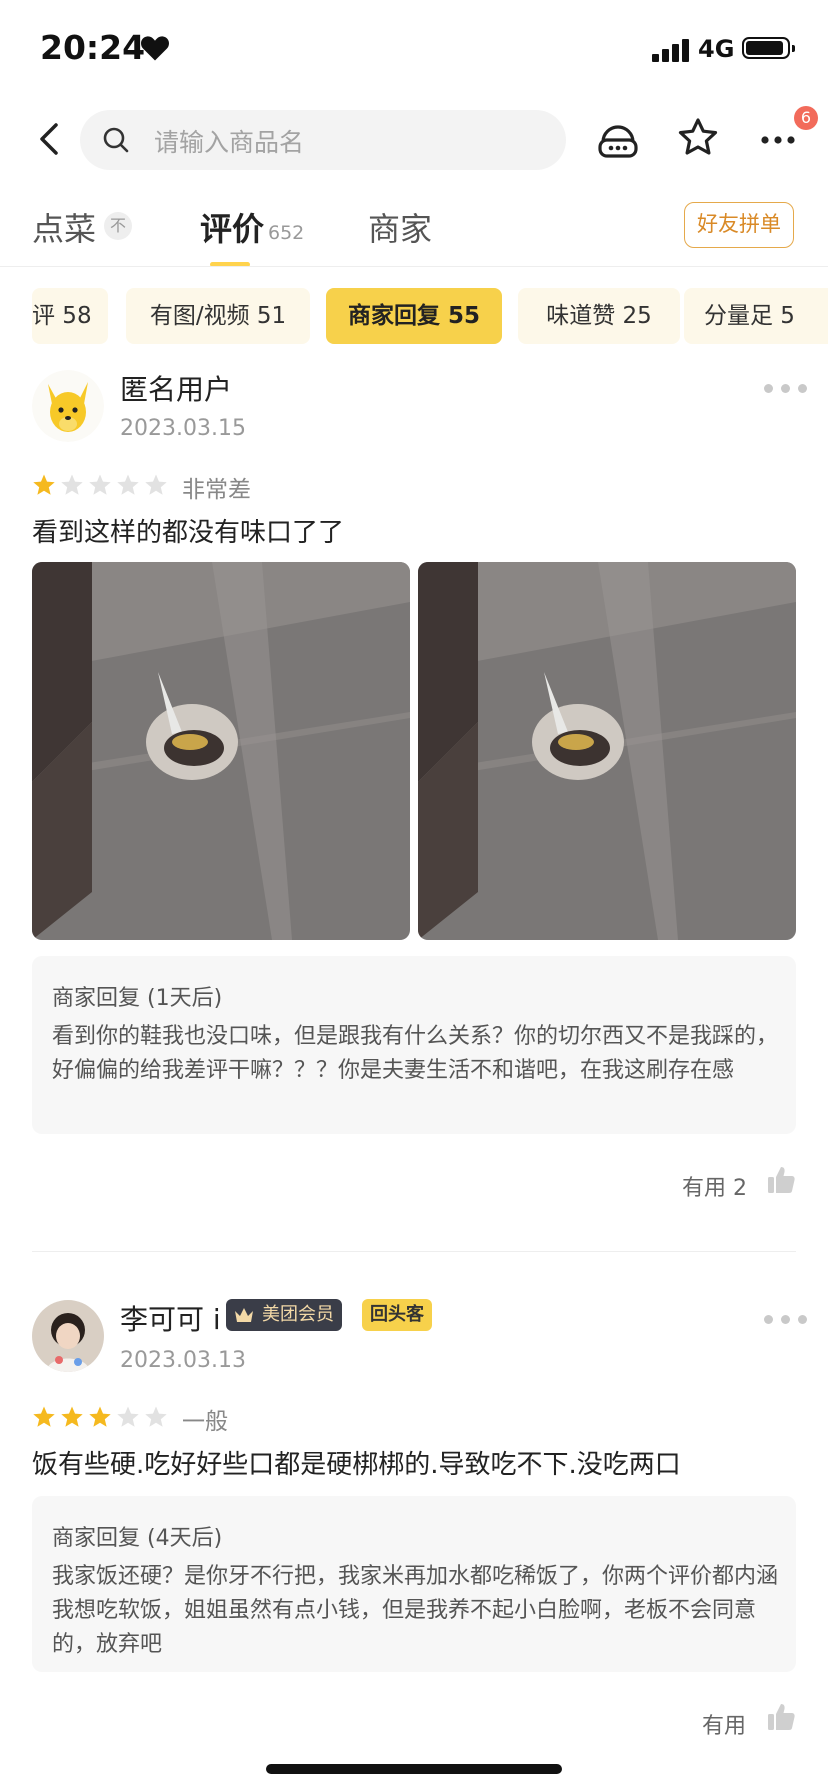 This screenshot has height=1792, width=828. What do you see at coordinates (778, 140) in the screenshot?
I see `more-options-icon` at bounding box center [778, 140].